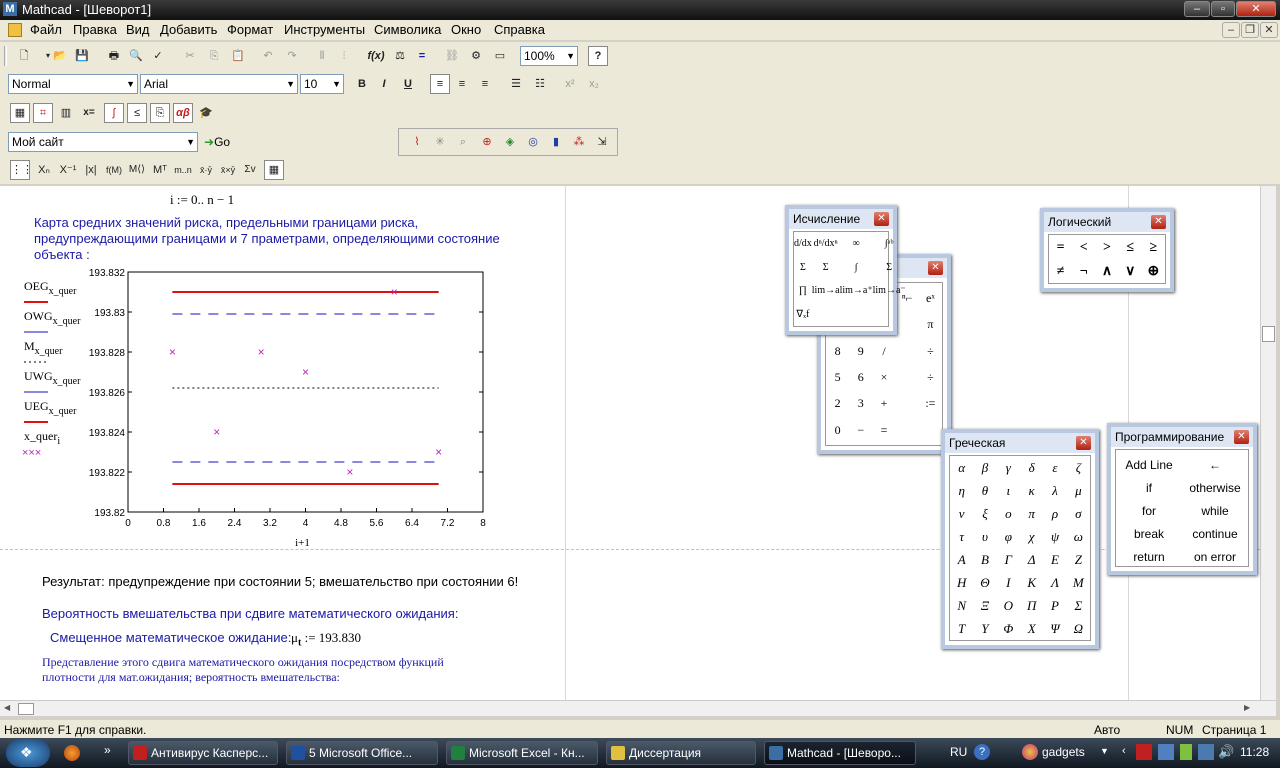  What do you see at coordinates (961, 490) in the screenshot?
I see `greek-button-6: η` at bounding box center [961, 490].